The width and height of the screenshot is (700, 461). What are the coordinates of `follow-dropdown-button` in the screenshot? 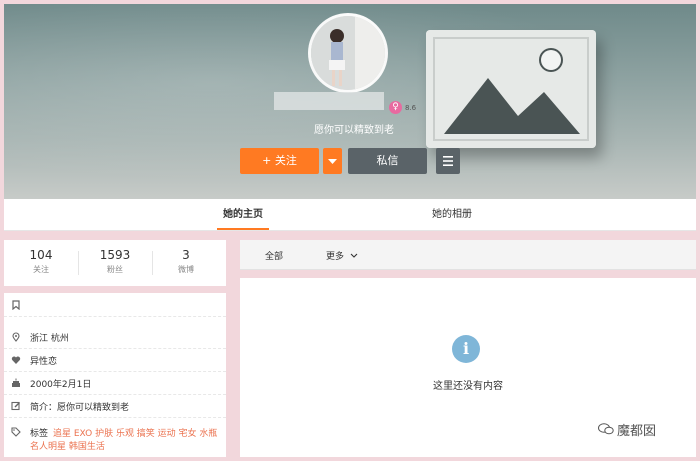 It's located at (332, 161).